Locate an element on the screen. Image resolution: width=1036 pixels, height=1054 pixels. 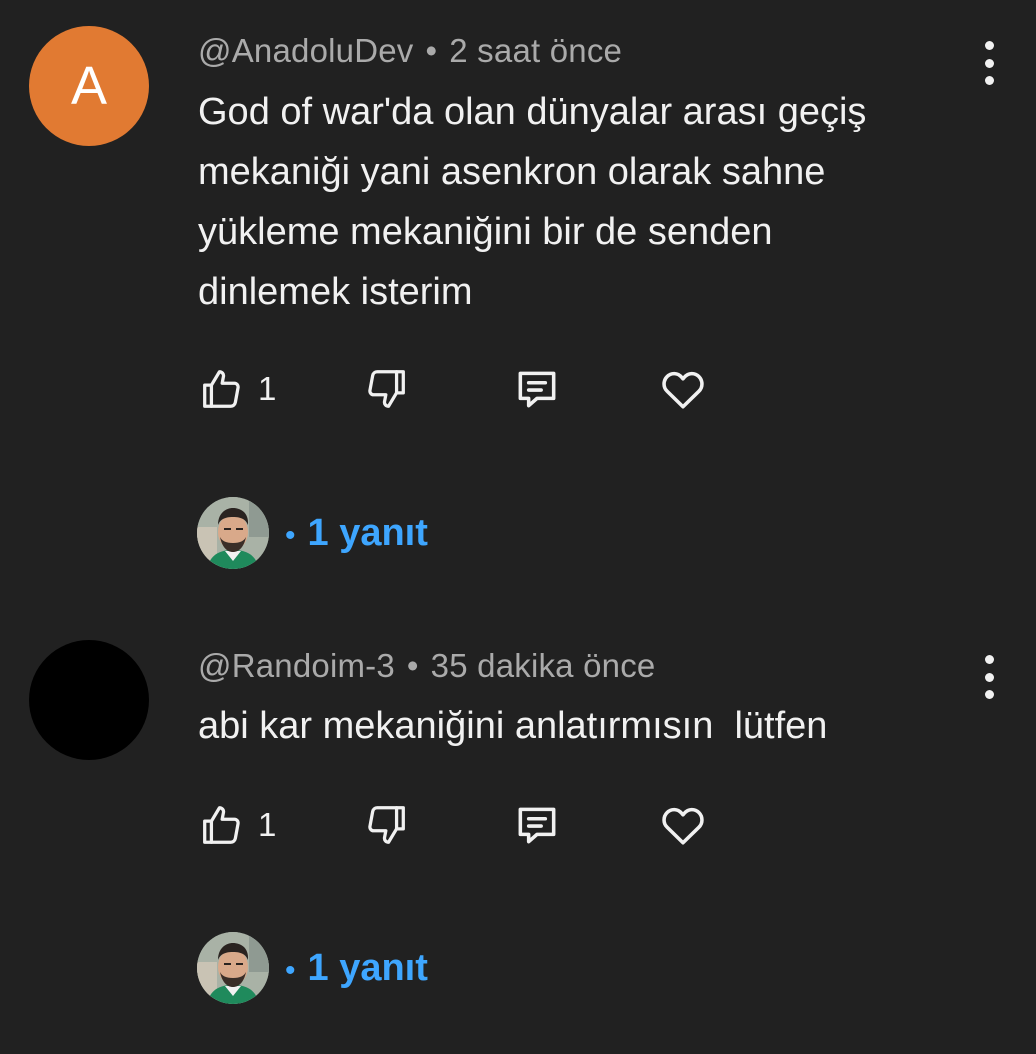
author-handle: @Randoim-3 is located at coordinates (296, 665).